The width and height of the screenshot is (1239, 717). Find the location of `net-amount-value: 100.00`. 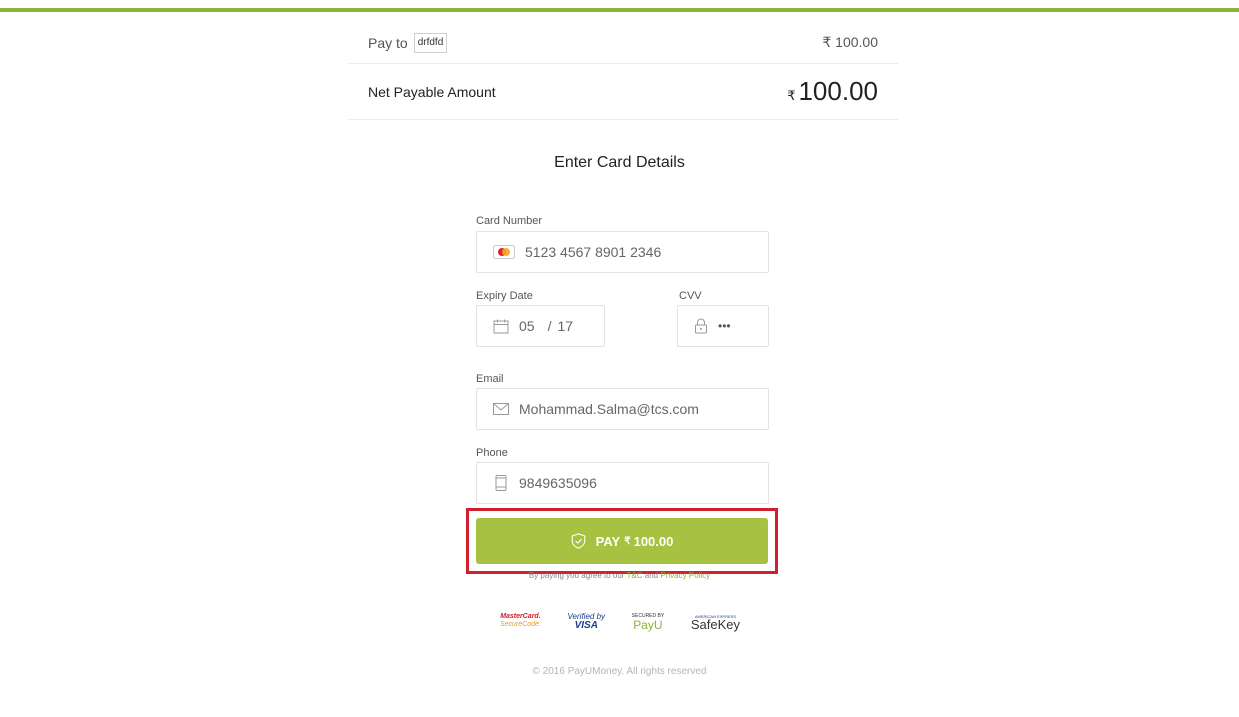

net-amount-value: 100.00 is located at coordinates (838, 91).